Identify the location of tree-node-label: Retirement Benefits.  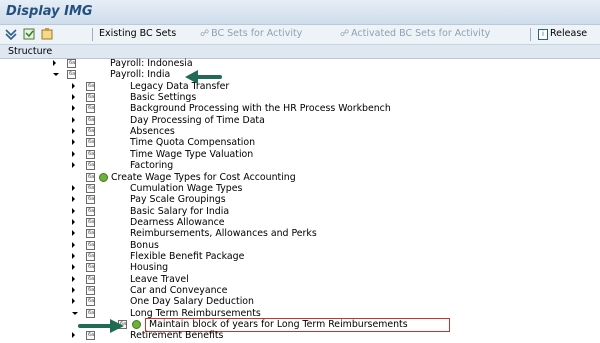
(176, 335).